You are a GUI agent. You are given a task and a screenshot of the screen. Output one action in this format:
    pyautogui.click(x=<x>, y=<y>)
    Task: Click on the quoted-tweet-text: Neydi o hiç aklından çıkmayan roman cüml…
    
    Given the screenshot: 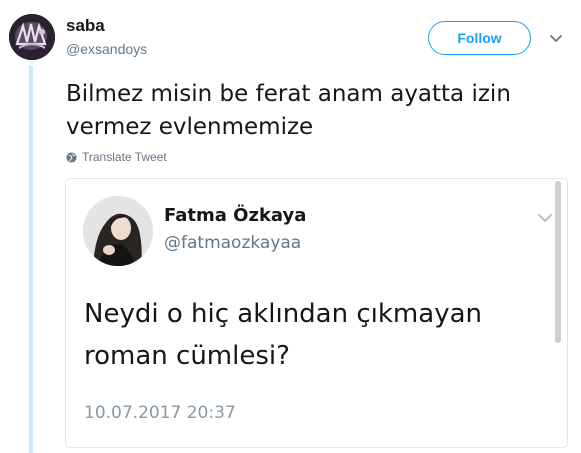 What is the action you would take?
    pyautogui.click(x=283, y=335)
    